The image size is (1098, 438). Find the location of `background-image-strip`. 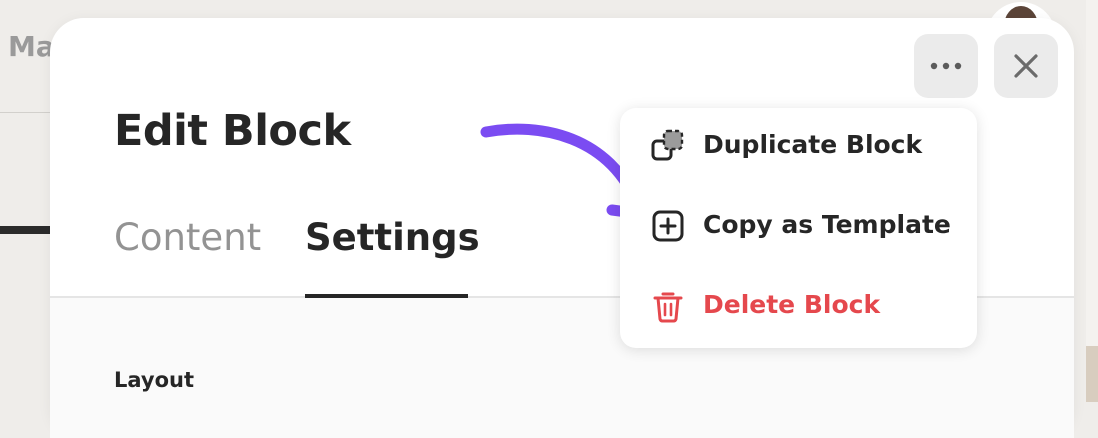

background-image-strip is located at coordinates (1092, 374).